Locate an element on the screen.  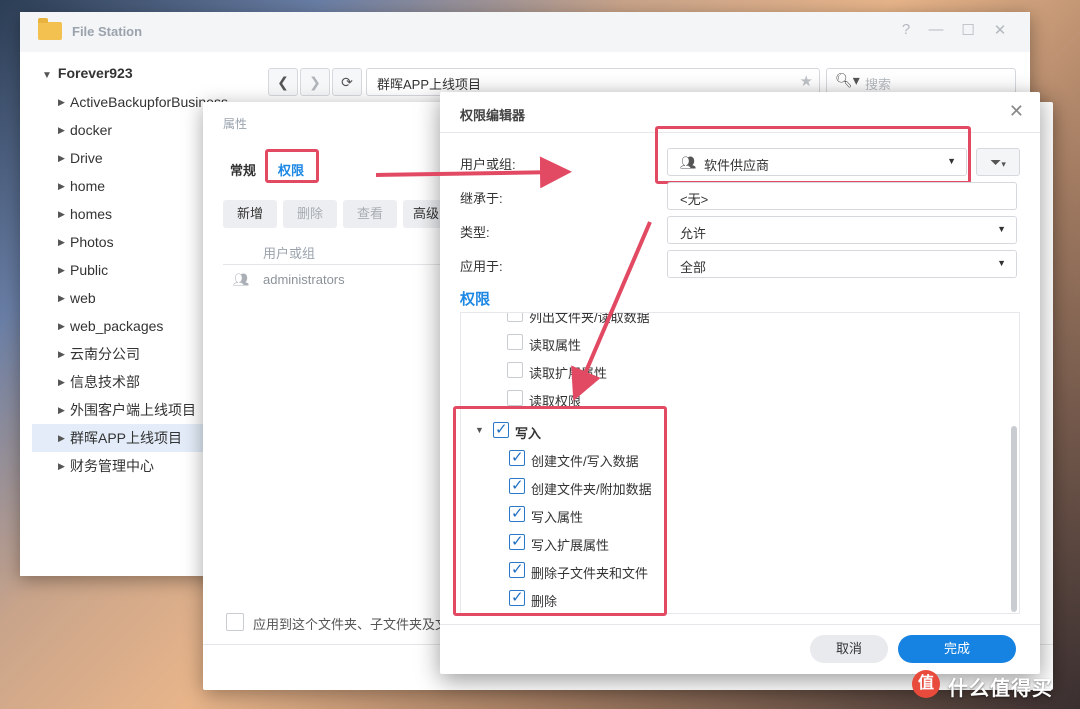
highlight-box-tab is located at coordinates (292, 166).